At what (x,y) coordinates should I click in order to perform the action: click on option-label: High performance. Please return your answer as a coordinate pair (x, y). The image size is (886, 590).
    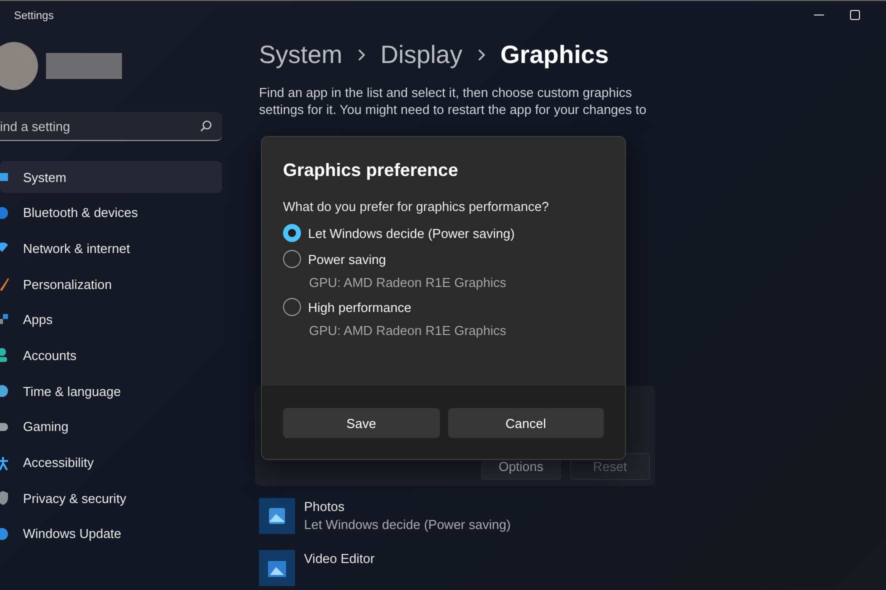
    Looking at the image, I should click on (360, 307).